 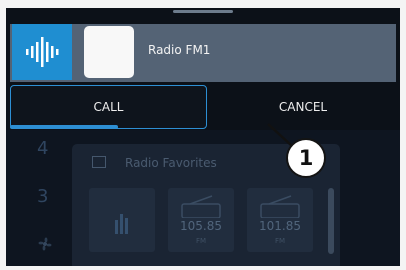 What do you see at coordinates (306, 158) in the screenshot?
I see `callout-badge: 1` at bounding box center [306, 158].